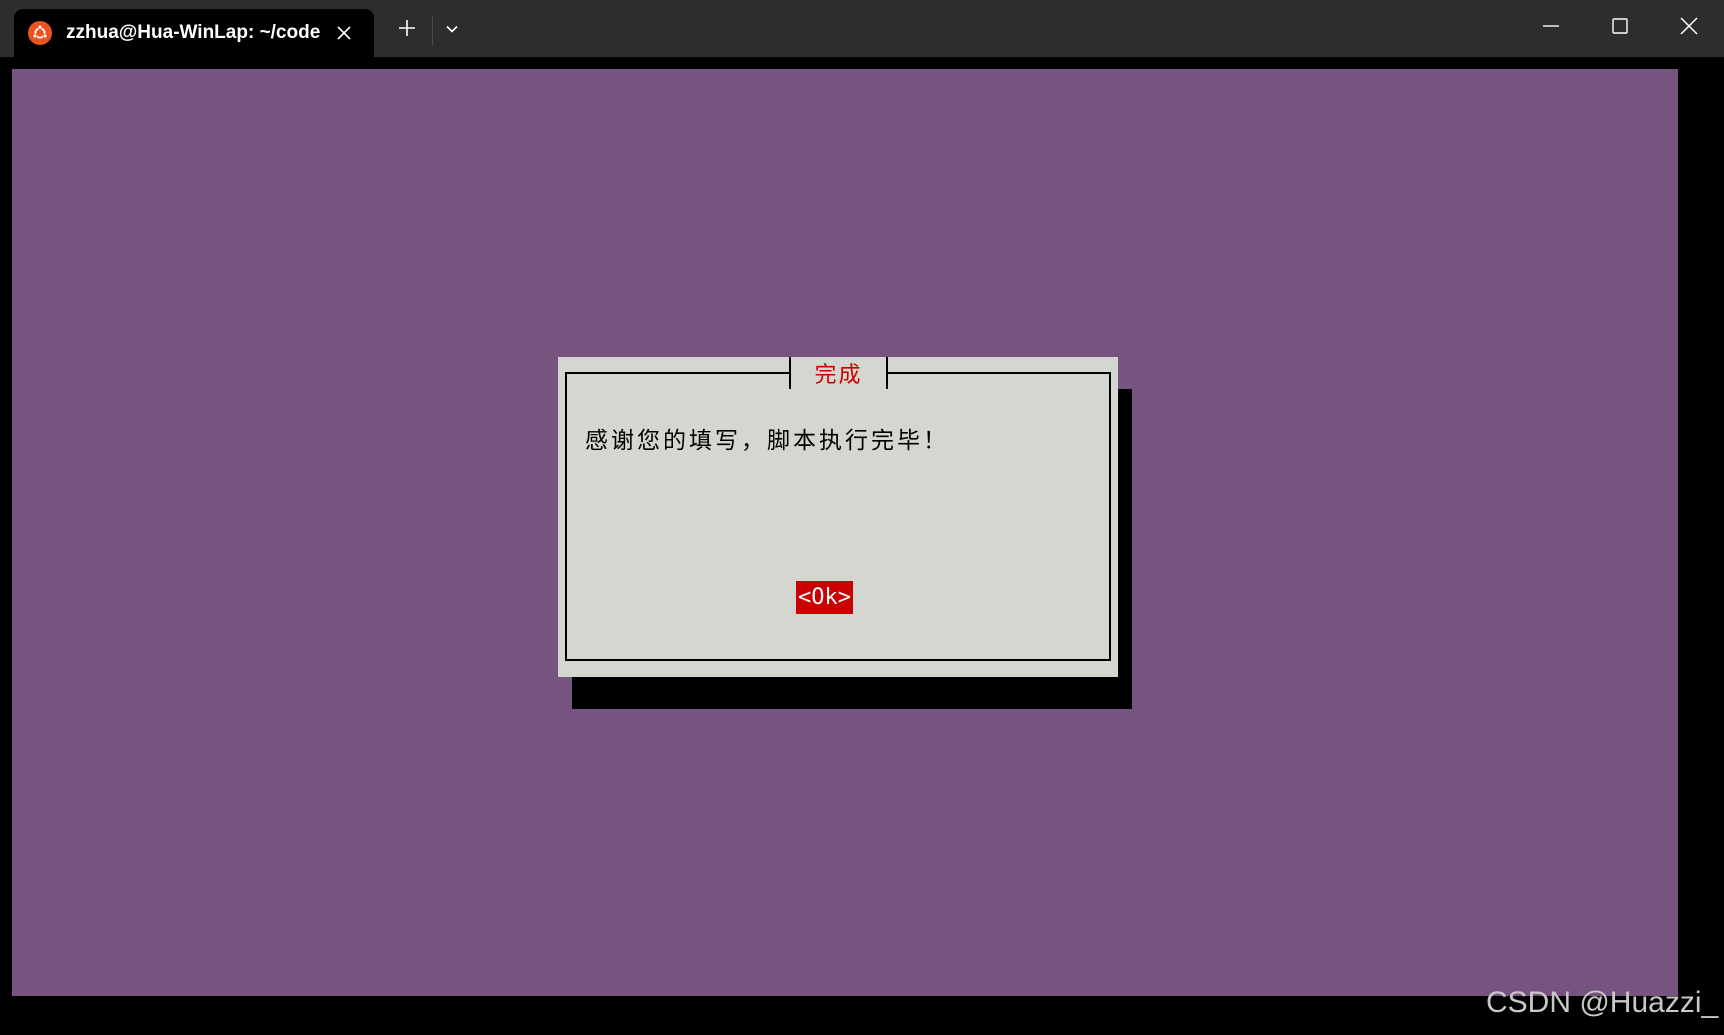 The height and width of the screenshot is (1035, 1724). I want to click on tab-title: zzhua@Hua-WinLap: ~/code, so click(193, 32).